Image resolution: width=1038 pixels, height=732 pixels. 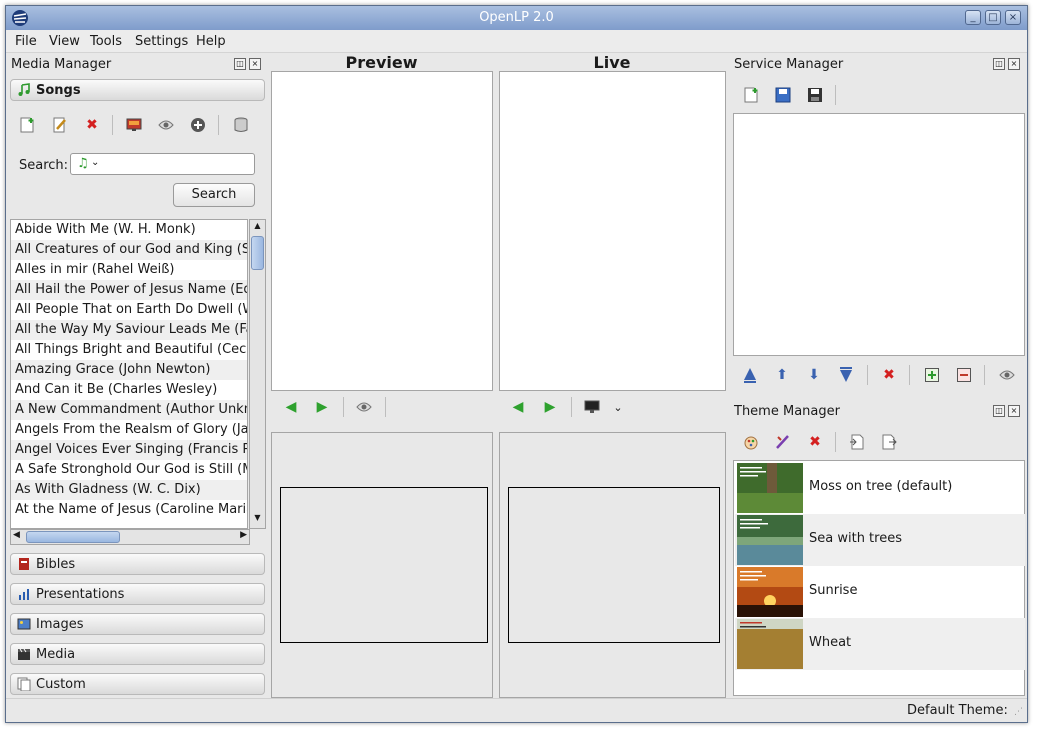 What do you see at coordinates (880, 488) in the screenshot?
I see `theme-item-moss: Moss on tree (default)` at bounding box center [880, 488].